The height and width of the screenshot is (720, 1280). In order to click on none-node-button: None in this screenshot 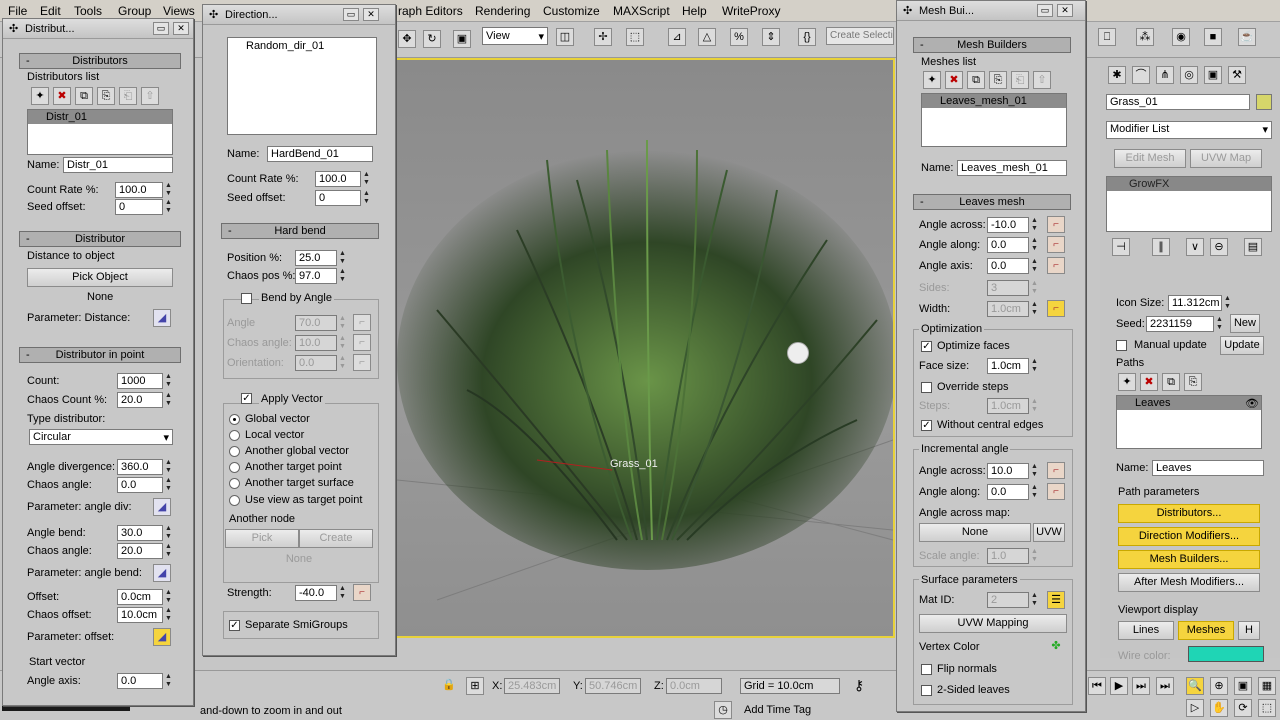, I will do `click(299, 560)`.